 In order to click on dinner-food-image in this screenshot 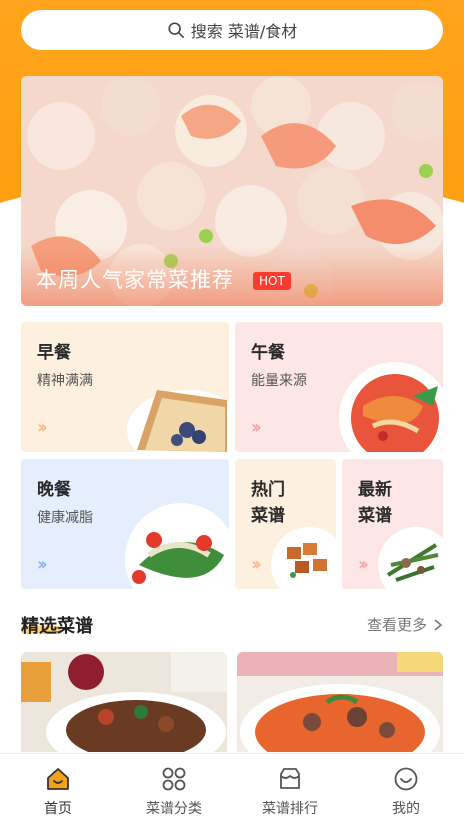, I will do `click(177, 546)`.